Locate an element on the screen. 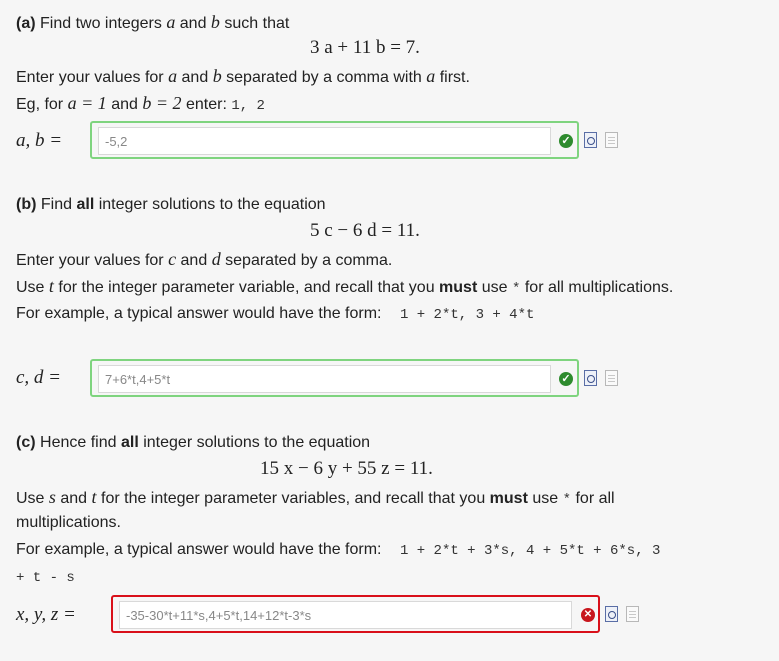 The width and height of the screenshot is (779, 661). part-a-example: Eg, for a = 1 and b = 2 enter: 1, 2 is located at coordinates (140, 104).